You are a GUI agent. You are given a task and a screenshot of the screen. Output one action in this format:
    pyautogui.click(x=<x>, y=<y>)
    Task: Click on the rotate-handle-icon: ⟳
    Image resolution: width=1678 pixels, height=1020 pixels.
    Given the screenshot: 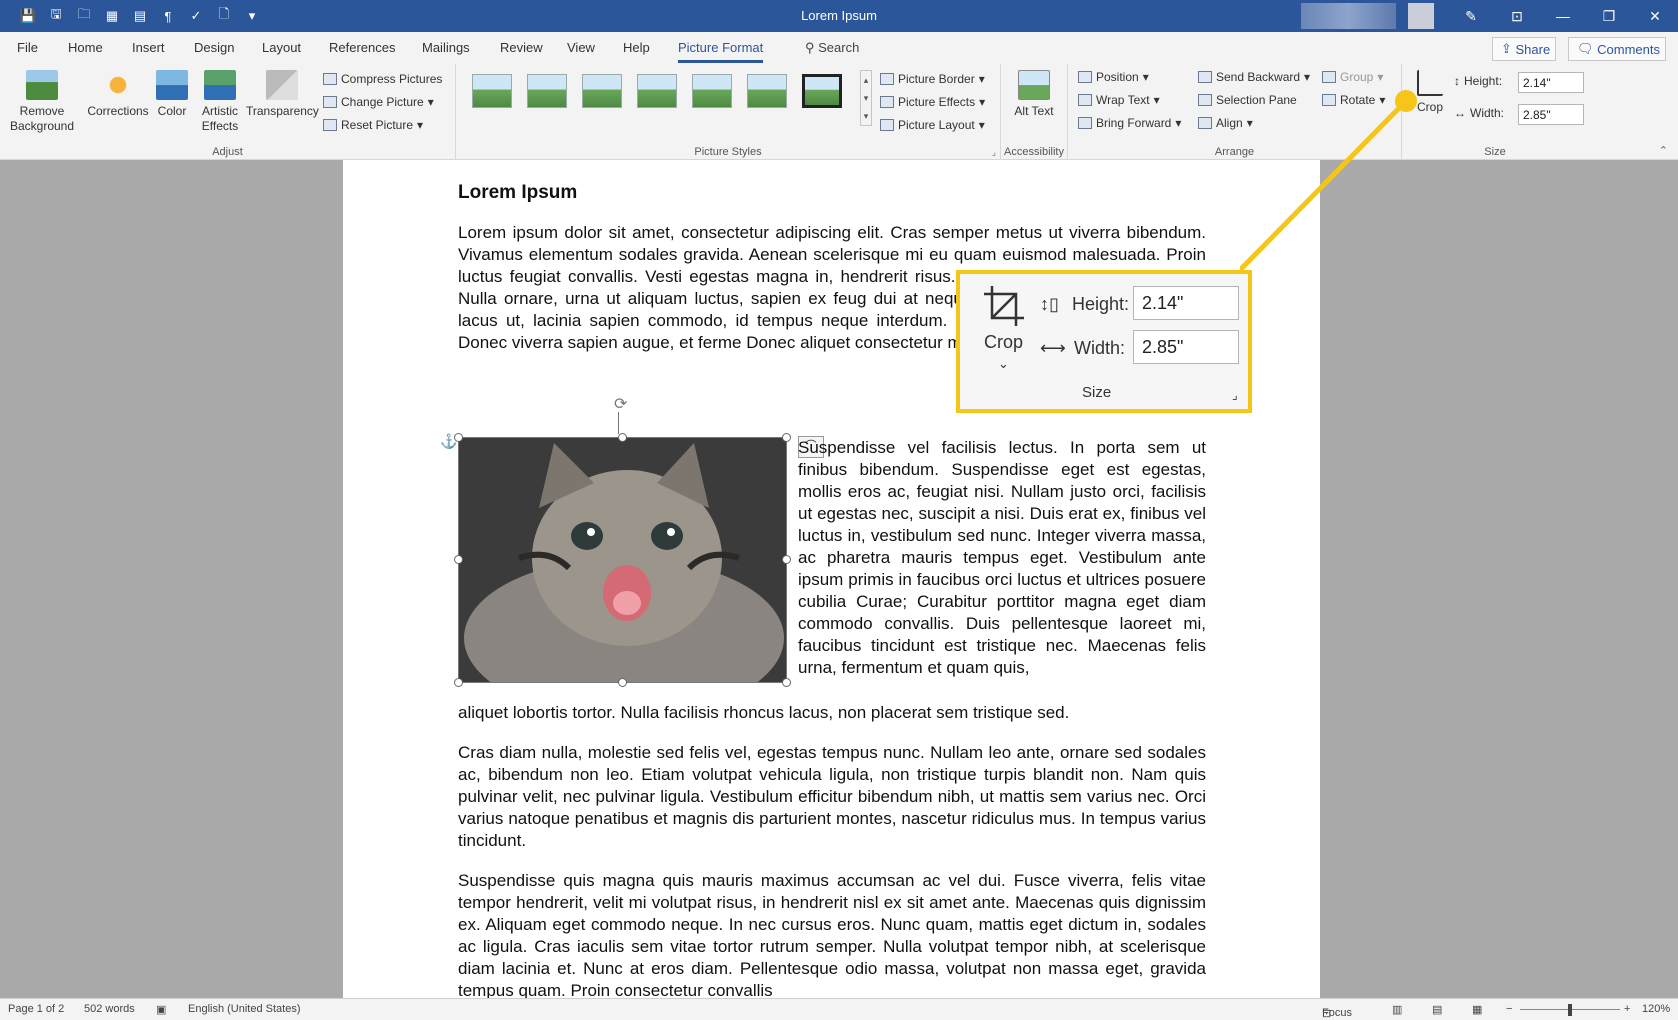 What is the action you would take?
    pyautogui.click(x=620, y=404)
    